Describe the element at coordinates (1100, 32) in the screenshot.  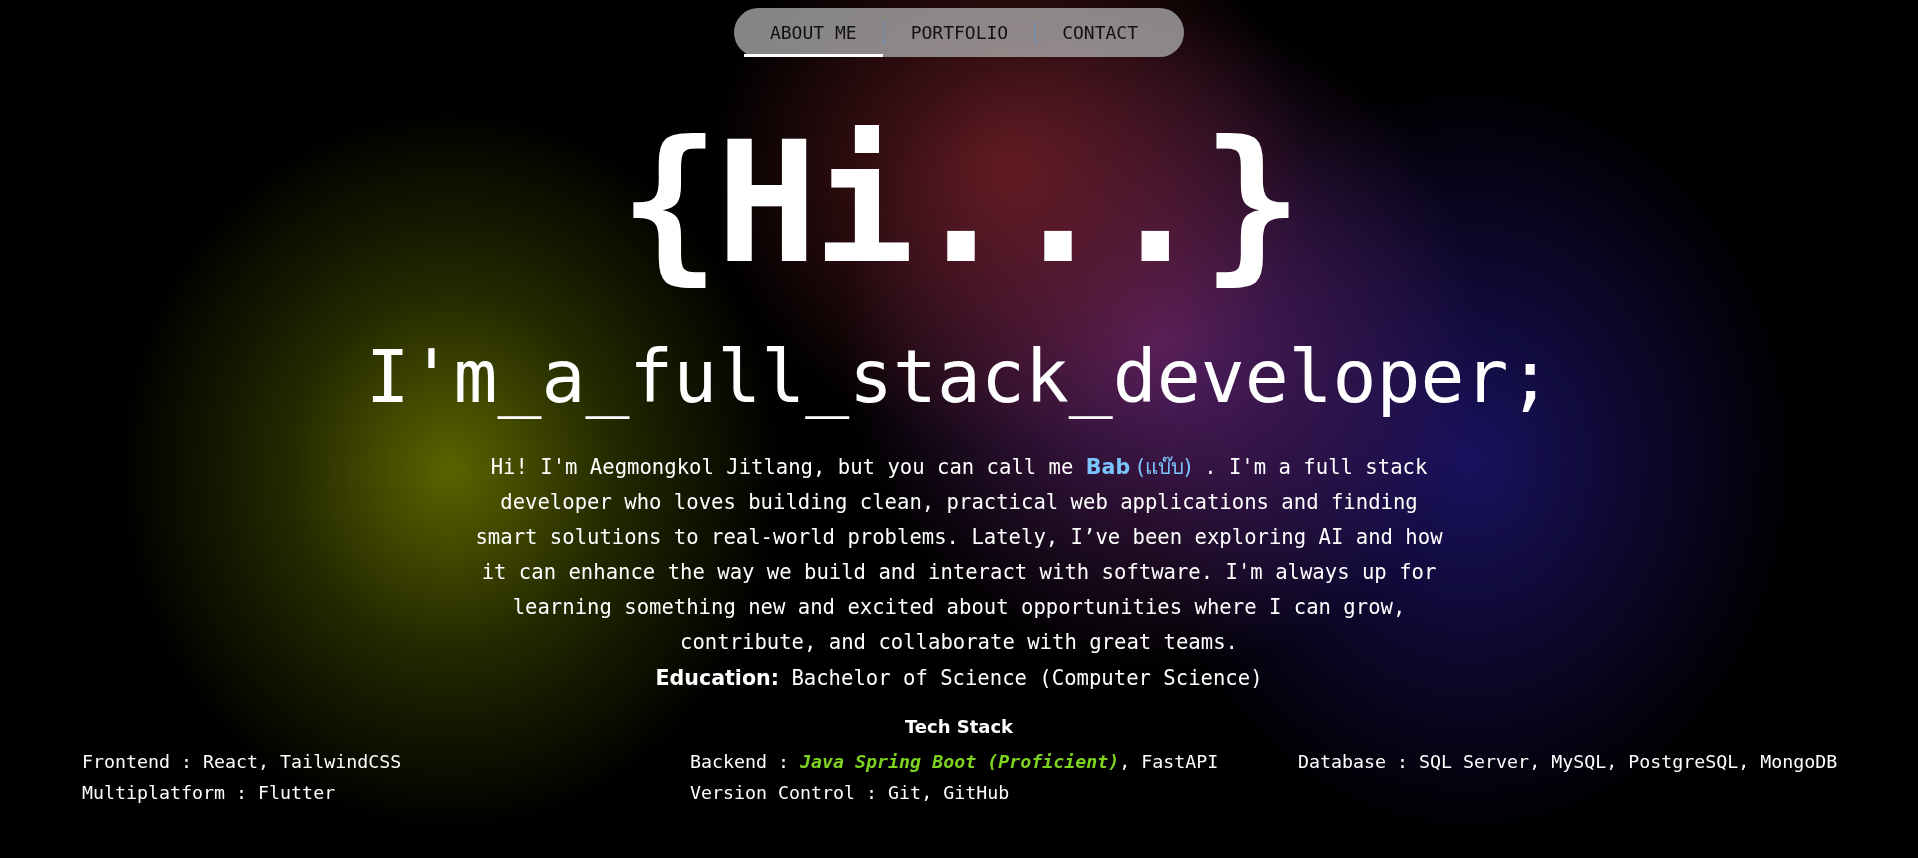
I see `nav-tab: CONTACT` at that location.